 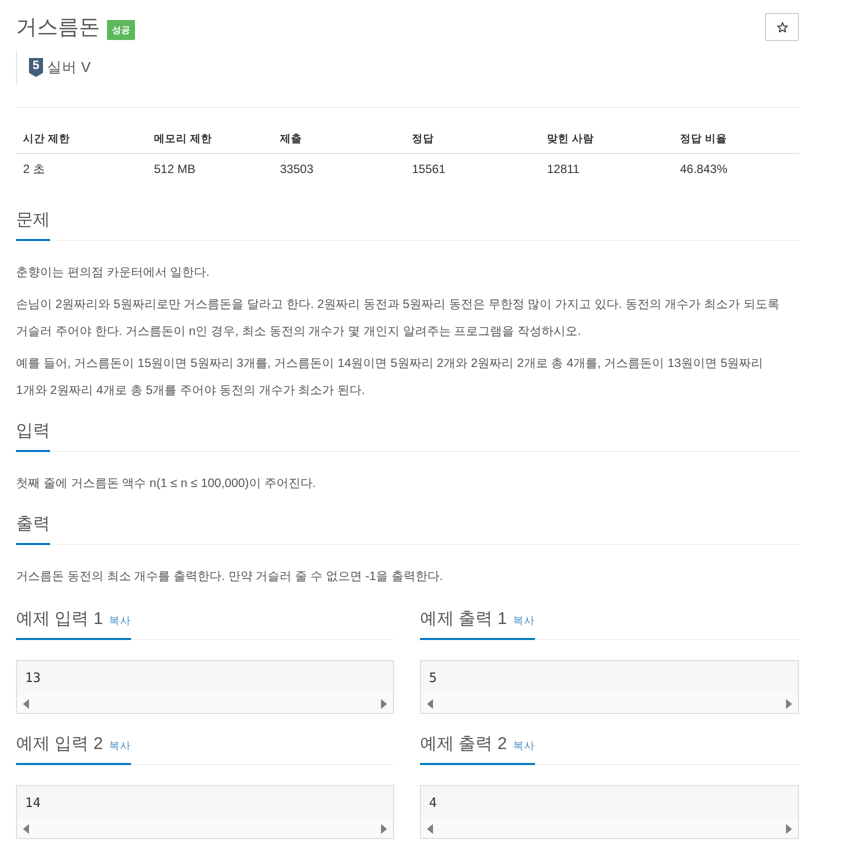 I want to click on section-heading: 출력, so click(x=33, y=524).